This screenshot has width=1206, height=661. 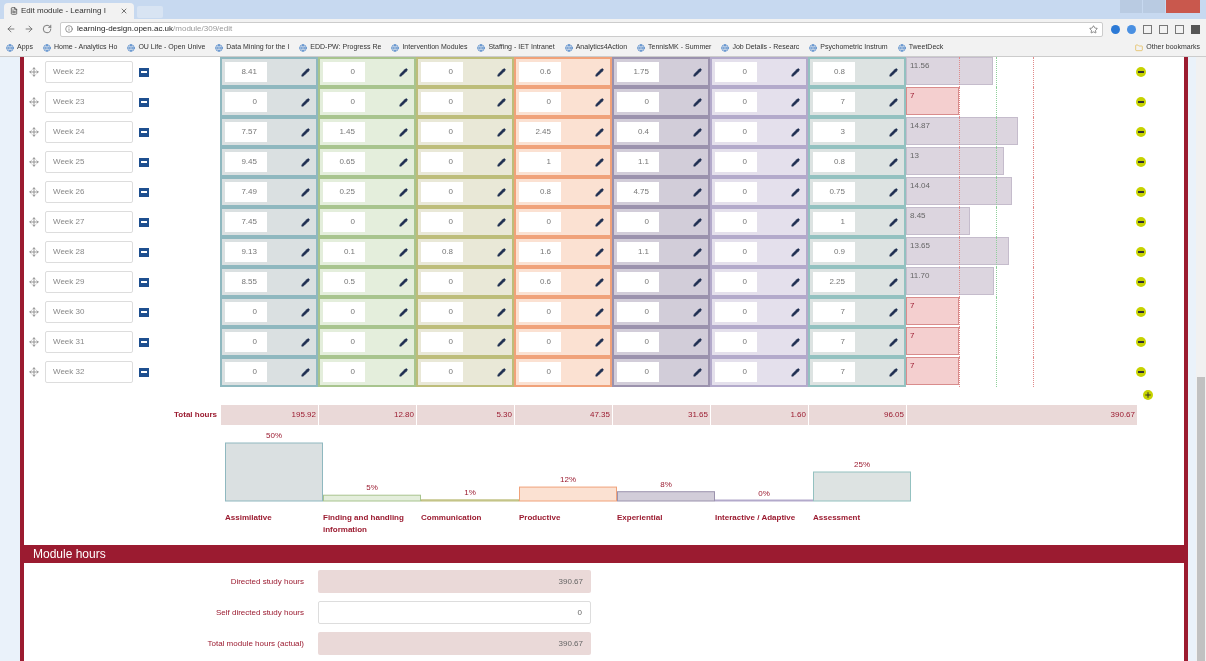 What do you see at coordinates (834, 102) in the screenshot?
I see `hours-input: 7` at bounding box center [834, 102].